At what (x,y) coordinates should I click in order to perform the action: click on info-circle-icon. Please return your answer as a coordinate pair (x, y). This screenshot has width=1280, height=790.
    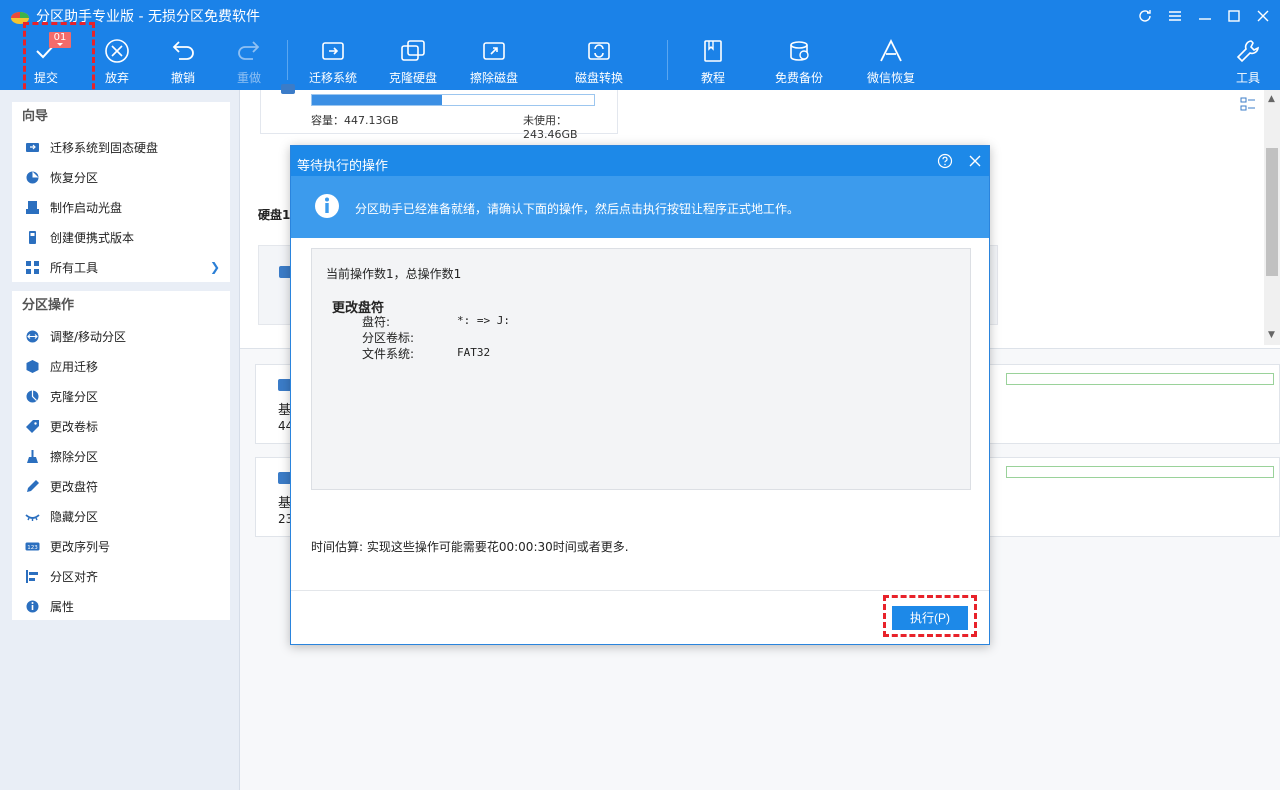
    Looking at the image, I should click on (327, 206).